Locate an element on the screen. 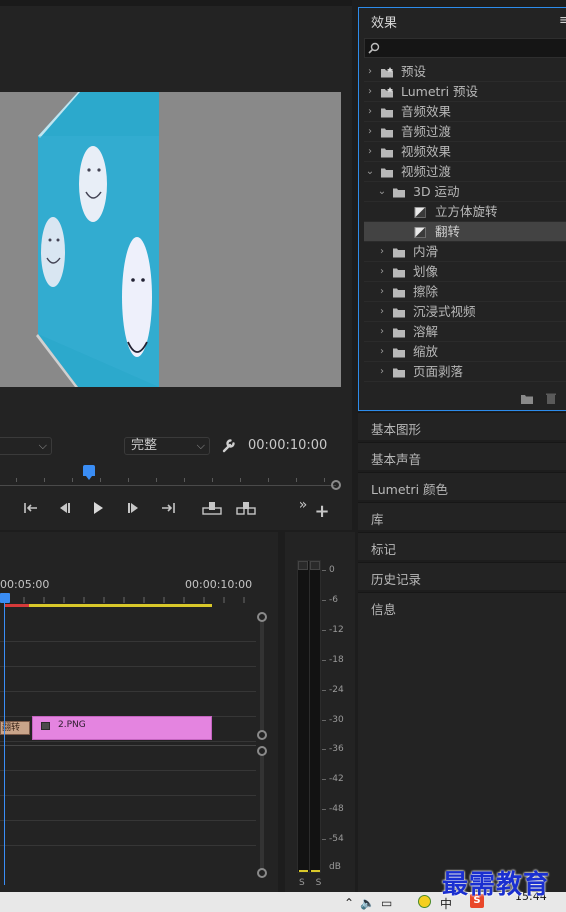 The image size is (566, 912). zoom-level-select: ⌵ is located at coordinates (26, 446).